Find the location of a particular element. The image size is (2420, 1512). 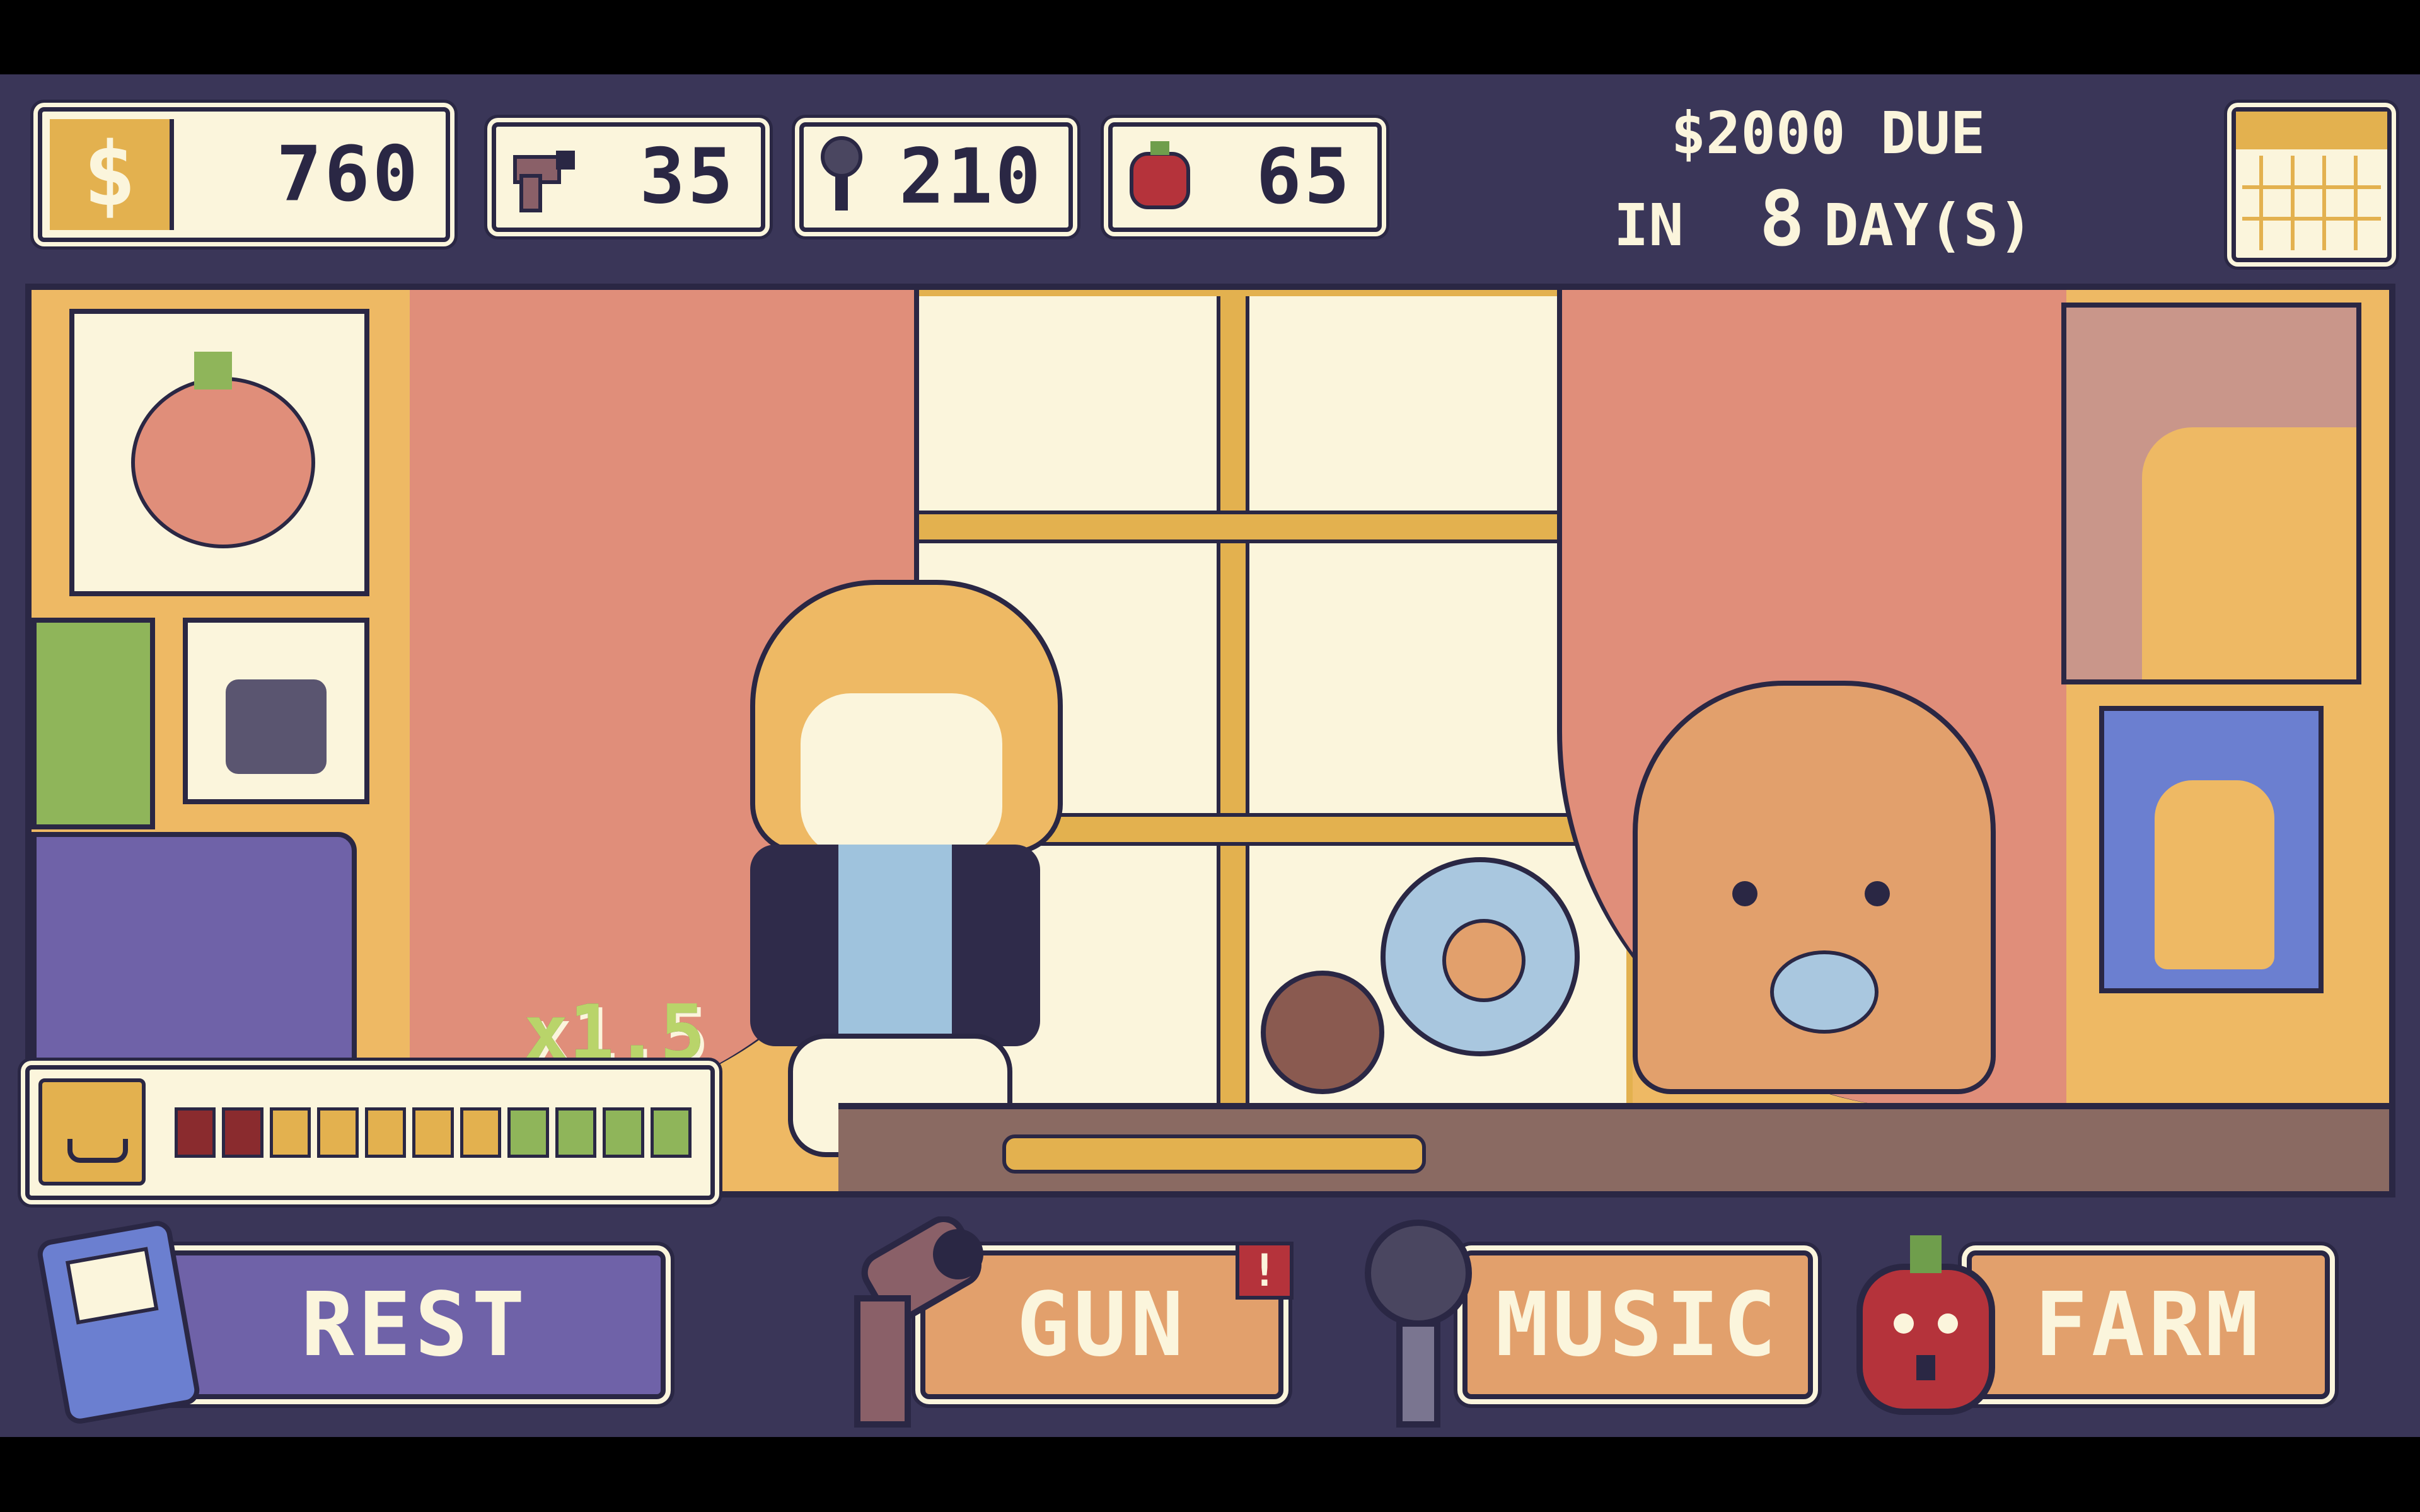

days-label: DAY(S) is located at coordinates (1929, 225).